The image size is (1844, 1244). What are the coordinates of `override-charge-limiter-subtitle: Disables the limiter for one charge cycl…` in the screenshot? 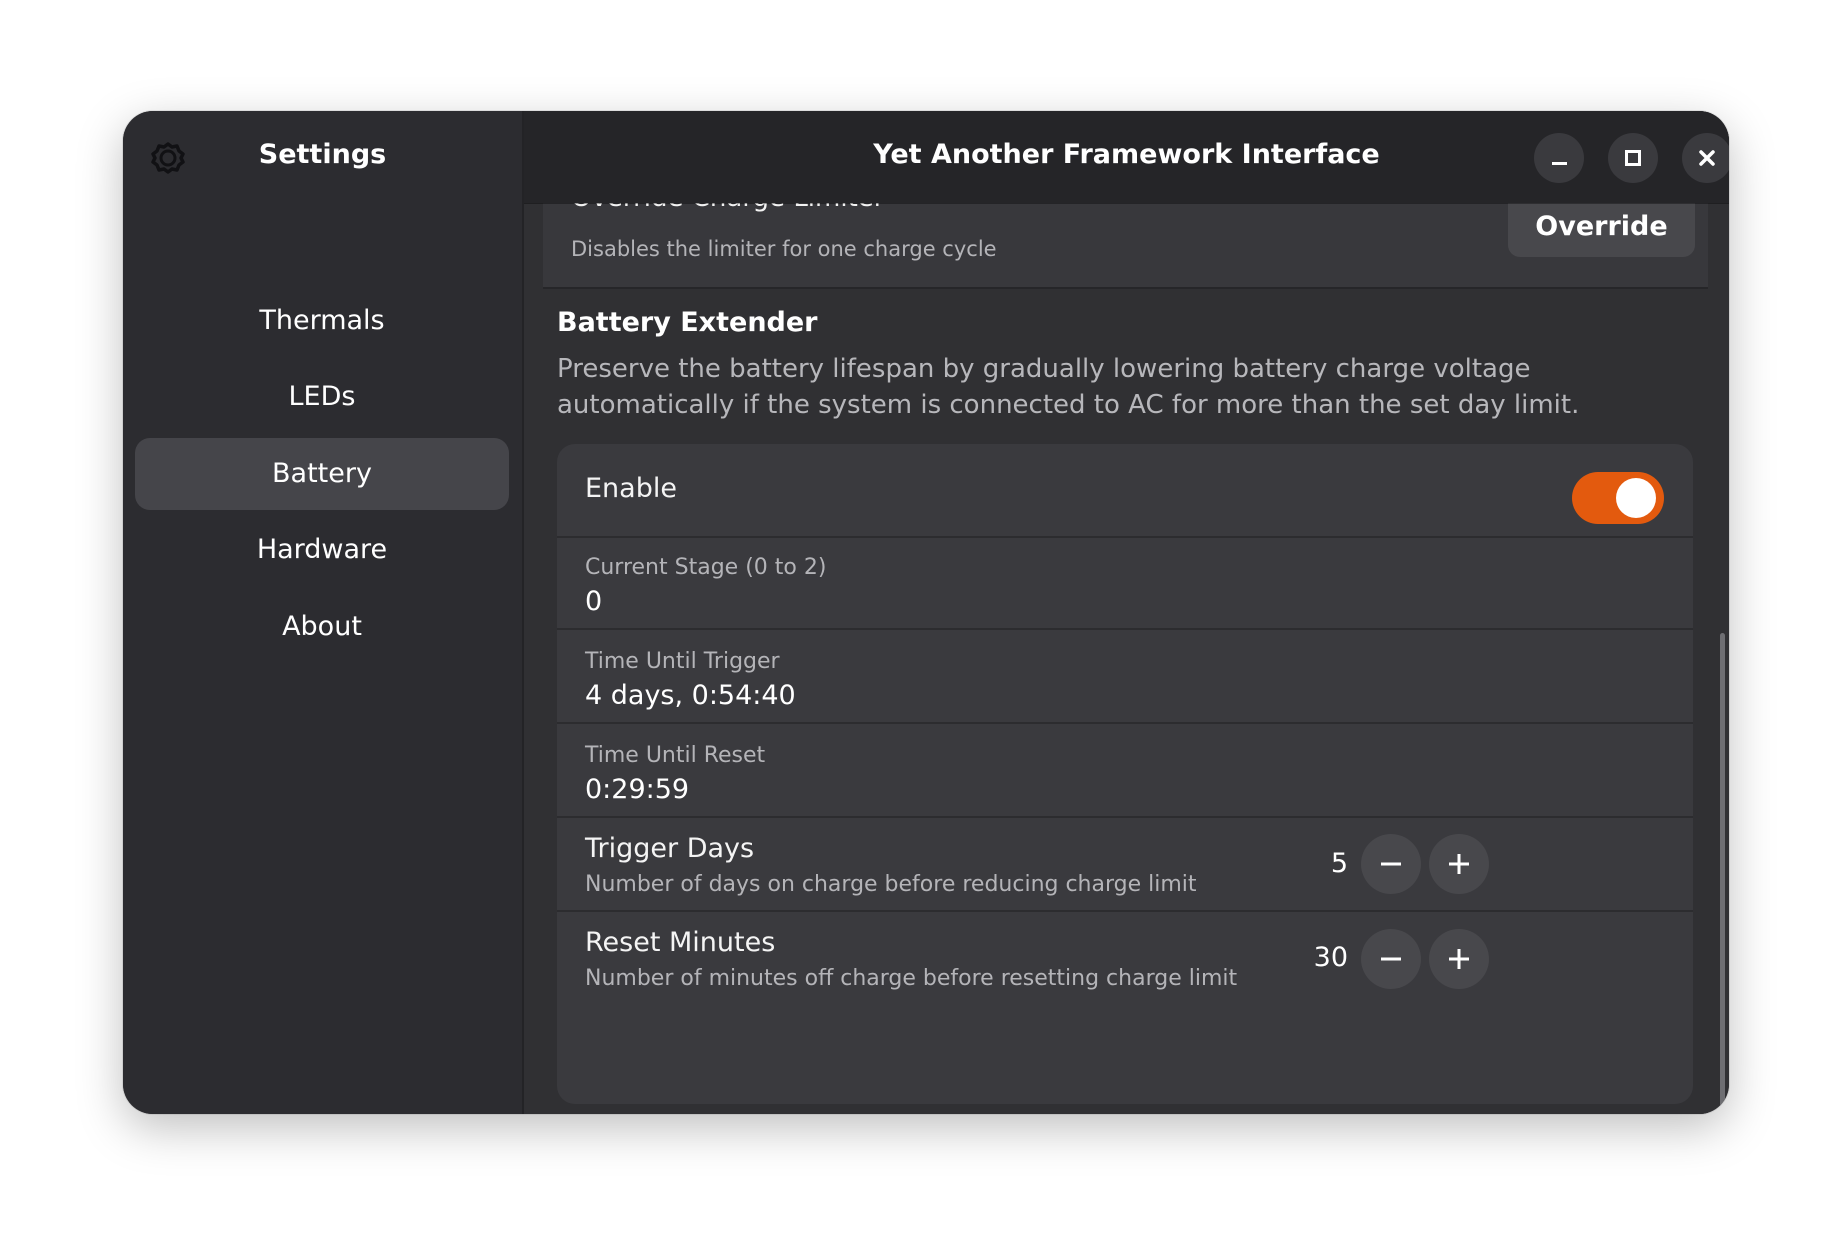 It's located at (784, 249).